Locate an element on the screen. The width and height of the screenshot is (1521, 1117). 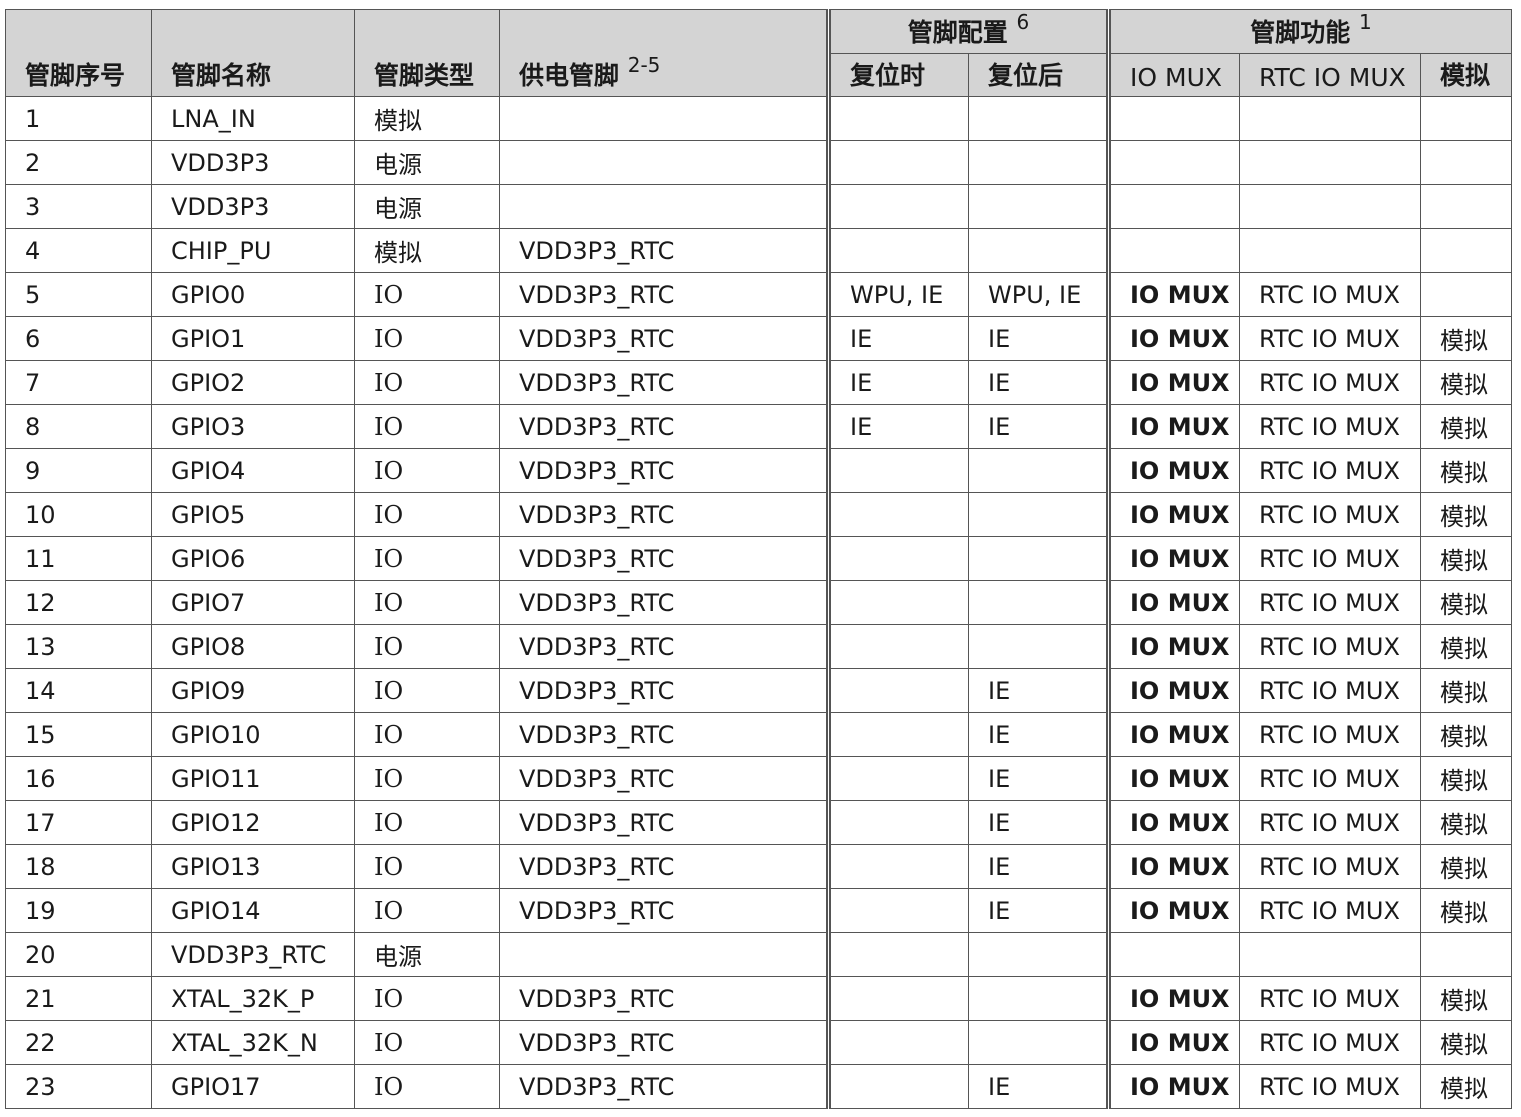
cell-pin-no: 19 is located at coordinates (78, 910).